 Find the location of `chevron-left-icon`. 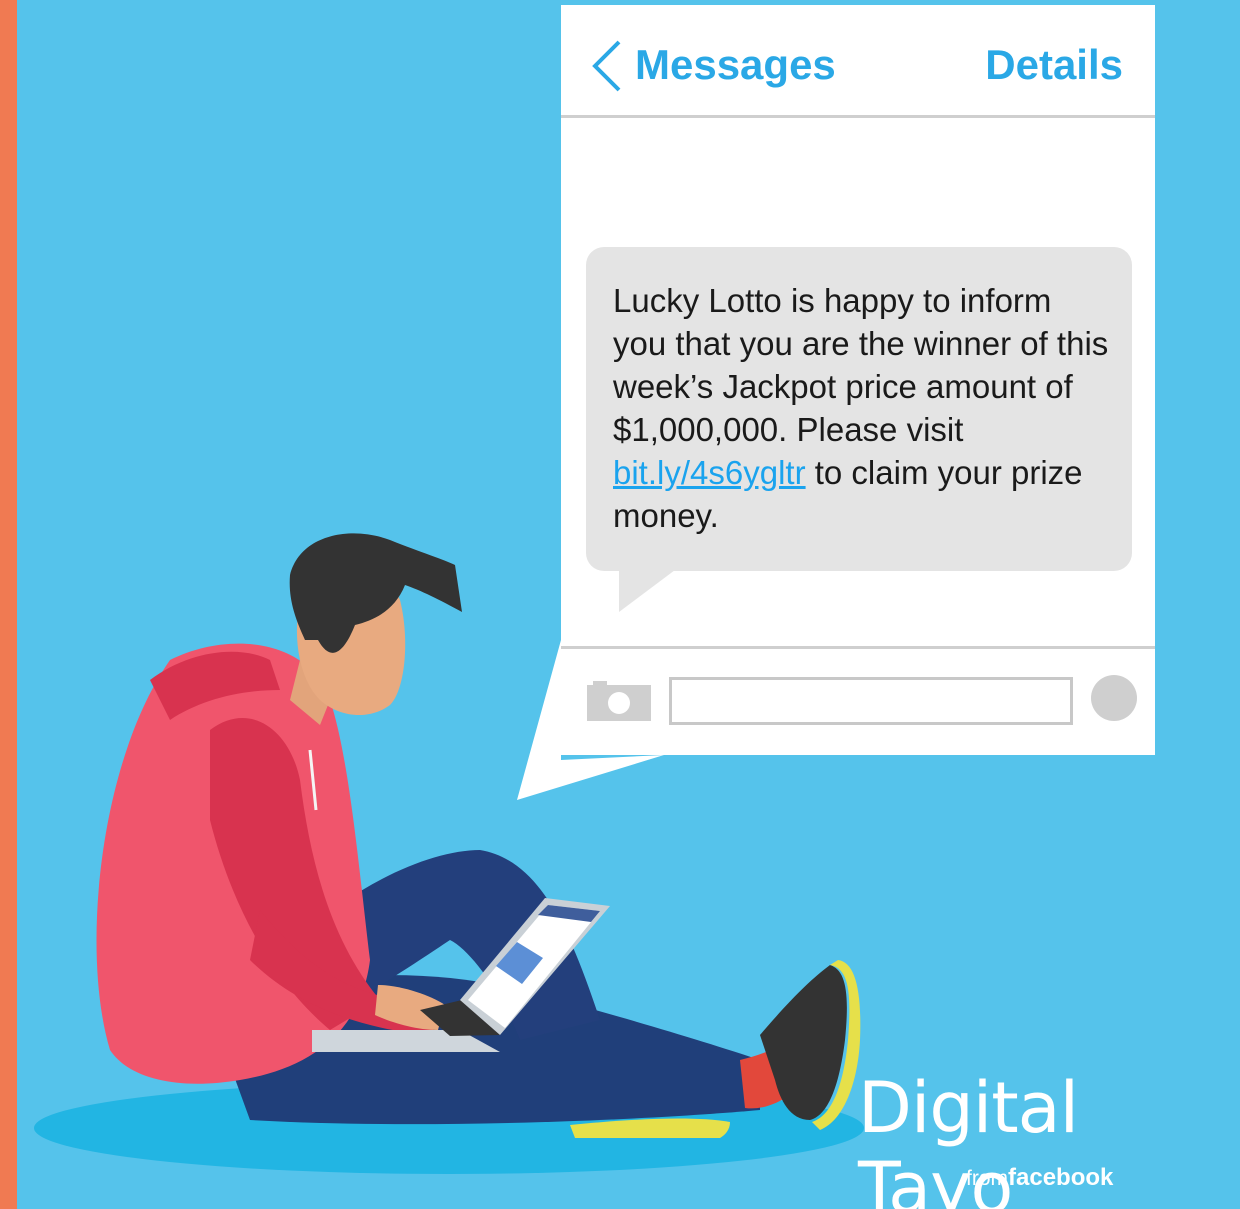

chevron-left-icon is located at coordinates (606, 66).